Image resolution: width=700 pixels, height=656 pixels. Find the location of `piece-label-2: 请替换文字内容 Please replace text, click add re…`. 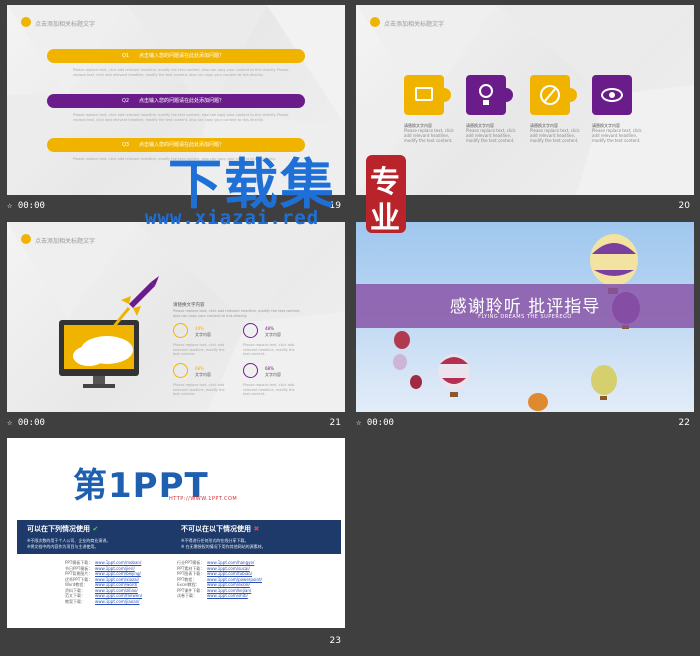

piece-label-2: 请替换文字内容 Please replace text, click add re… is located at coordinates (491, 133).